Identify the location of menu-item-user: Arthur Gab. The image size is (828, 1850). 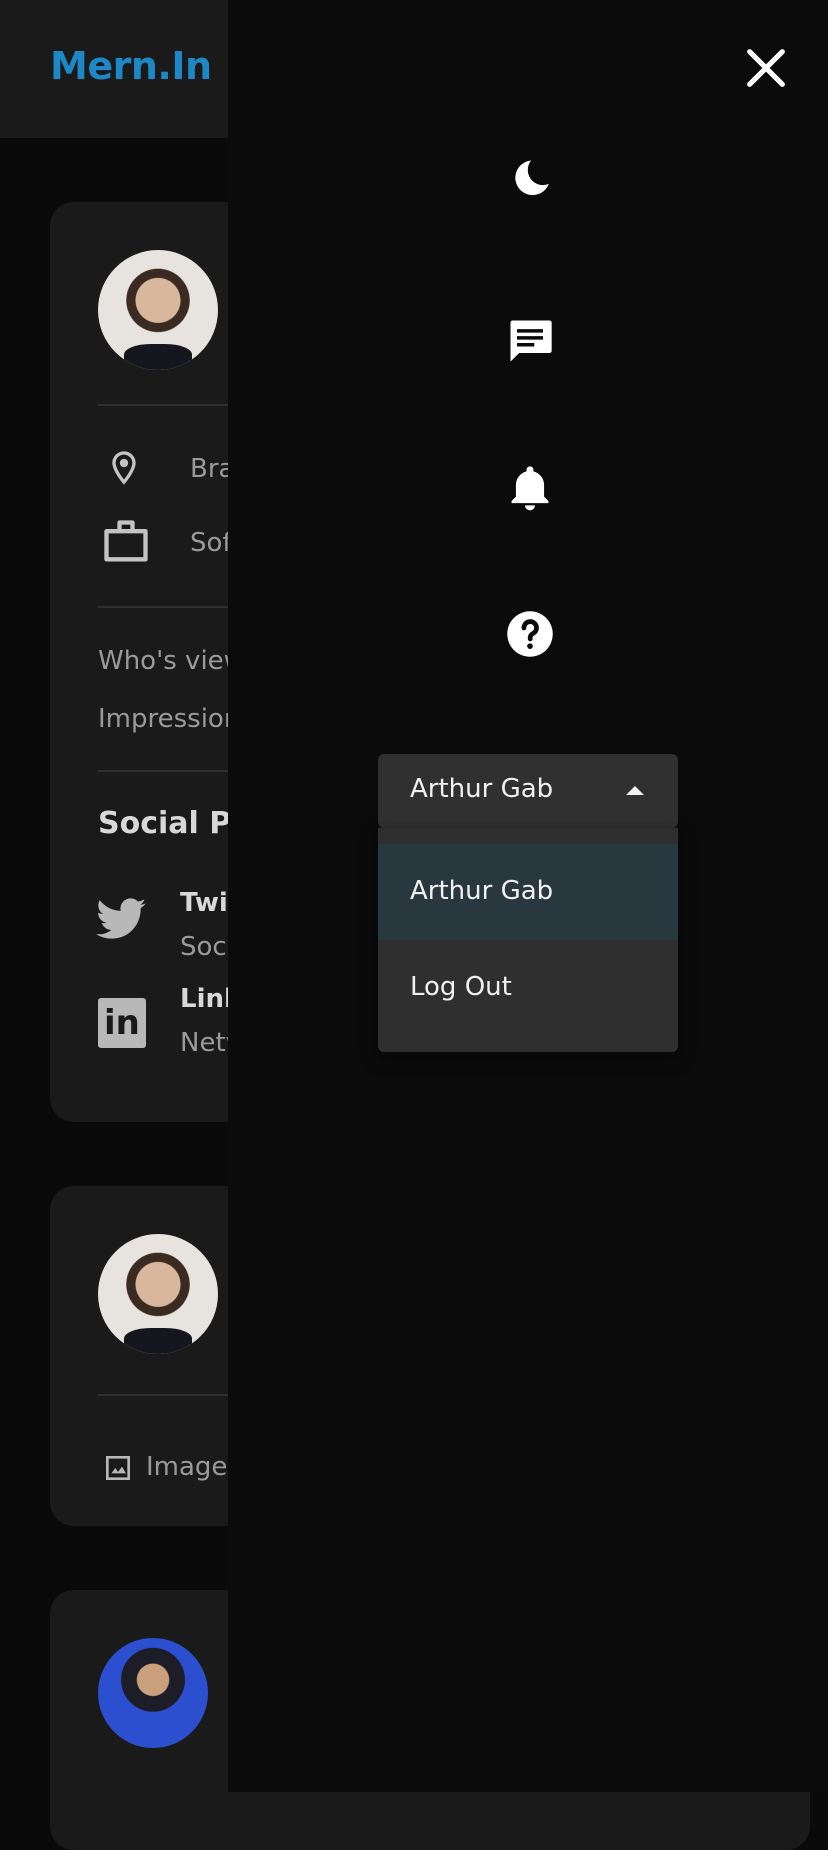
(528, 892).